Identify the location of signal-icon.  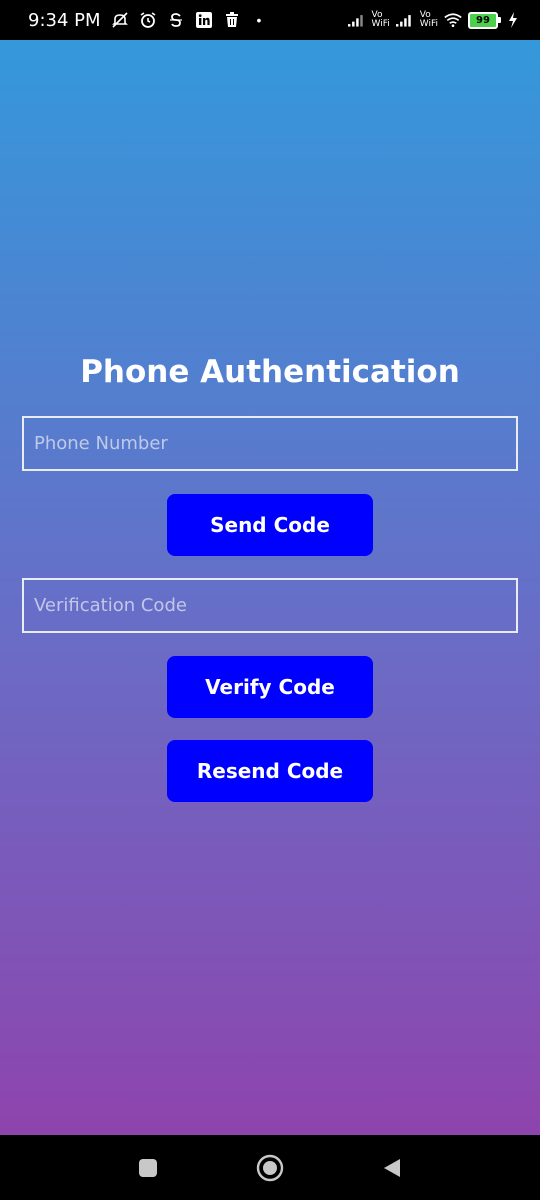
(356, 20).